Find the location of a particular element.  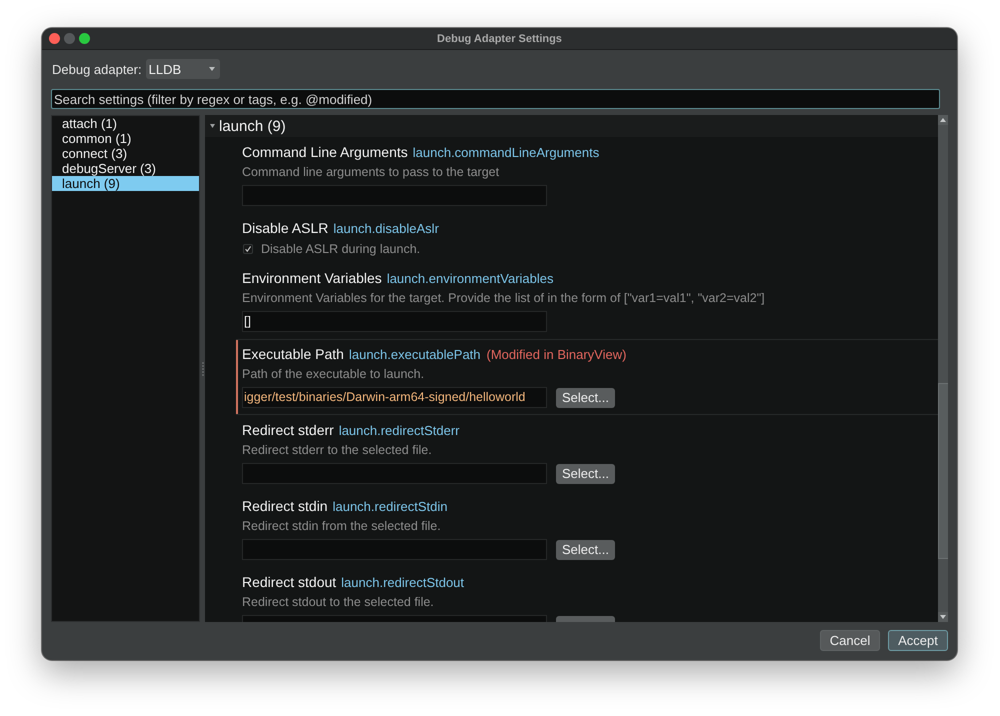

zoom-button is located at coordinates (84, 38).